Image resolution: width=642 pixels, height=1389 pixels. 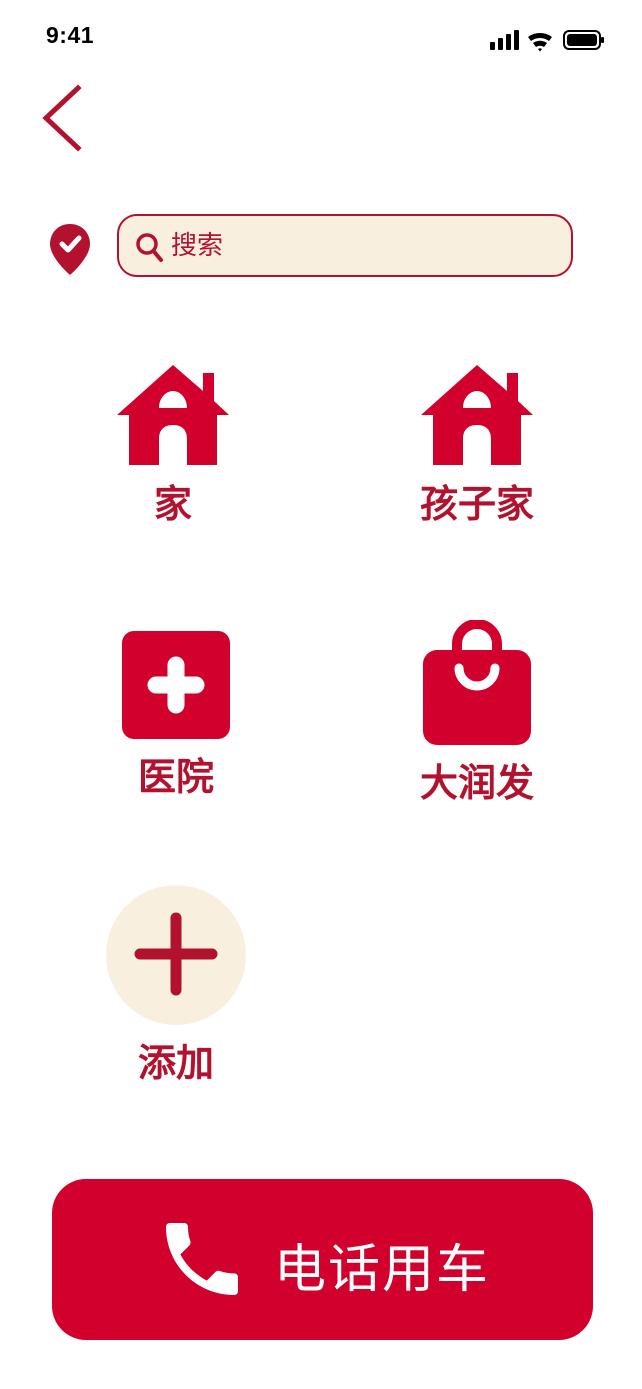 What do you see at coordinates (176, 955) in the screenshot?
I see `plus-icon` at bounding box center [176, 955].